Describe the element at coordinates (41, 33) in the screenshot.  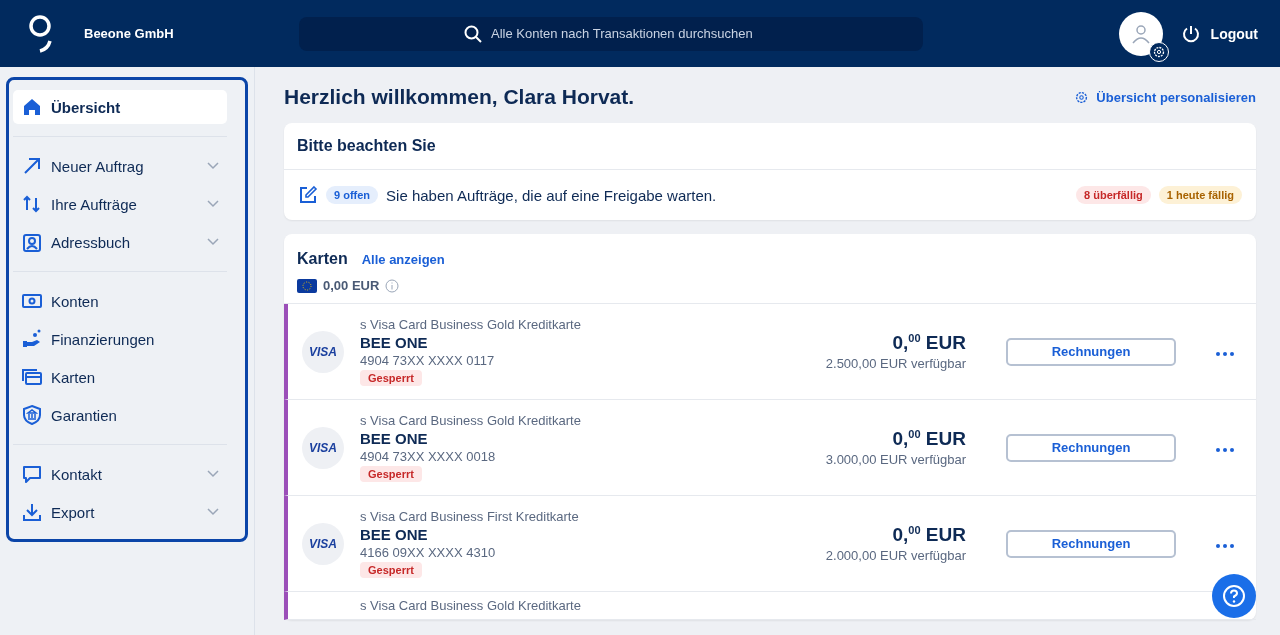
I see `logo-icon` at that location.